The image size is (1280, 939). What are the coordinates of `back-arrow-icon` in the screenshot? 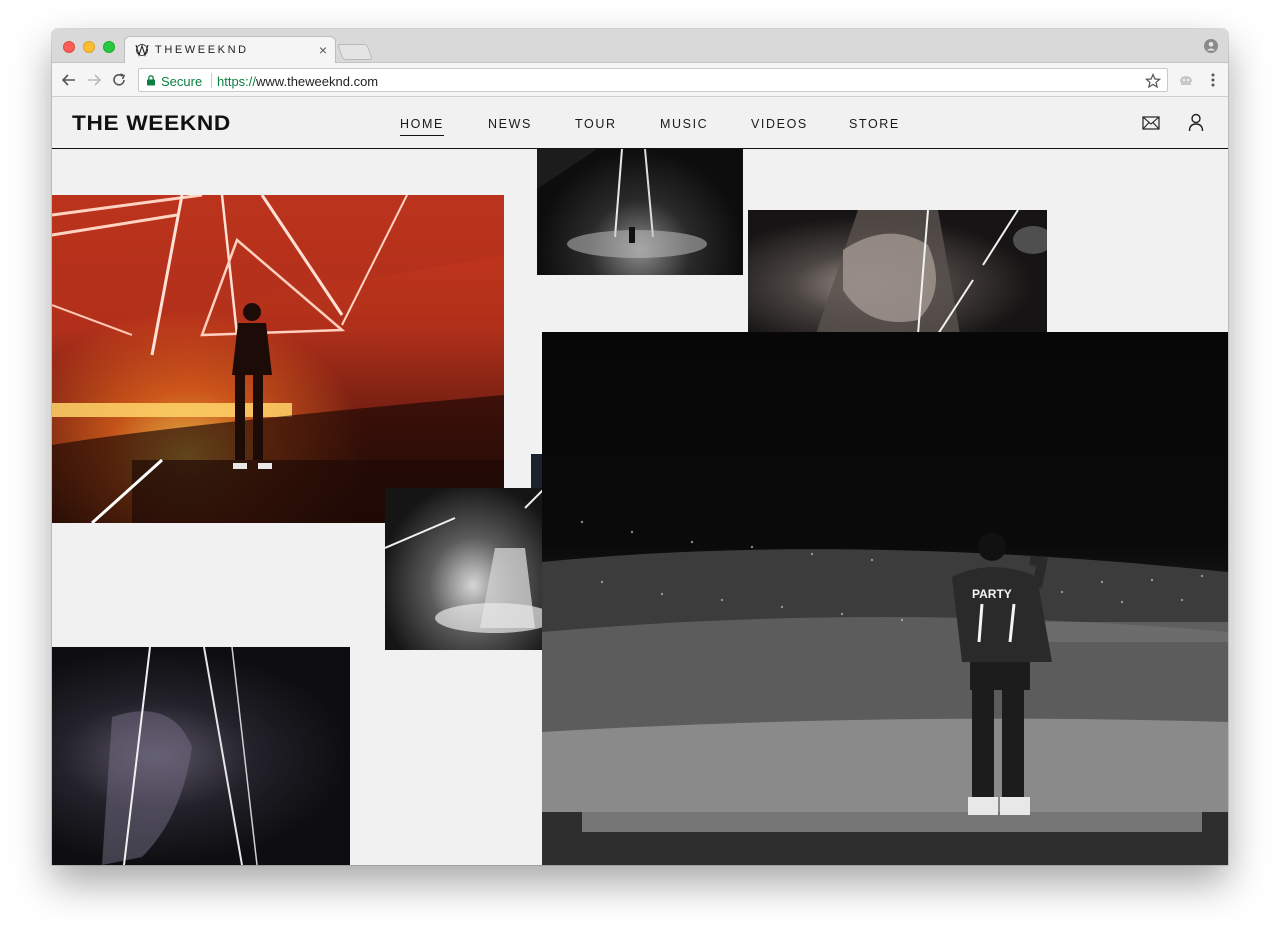 It's located at (69, 80).